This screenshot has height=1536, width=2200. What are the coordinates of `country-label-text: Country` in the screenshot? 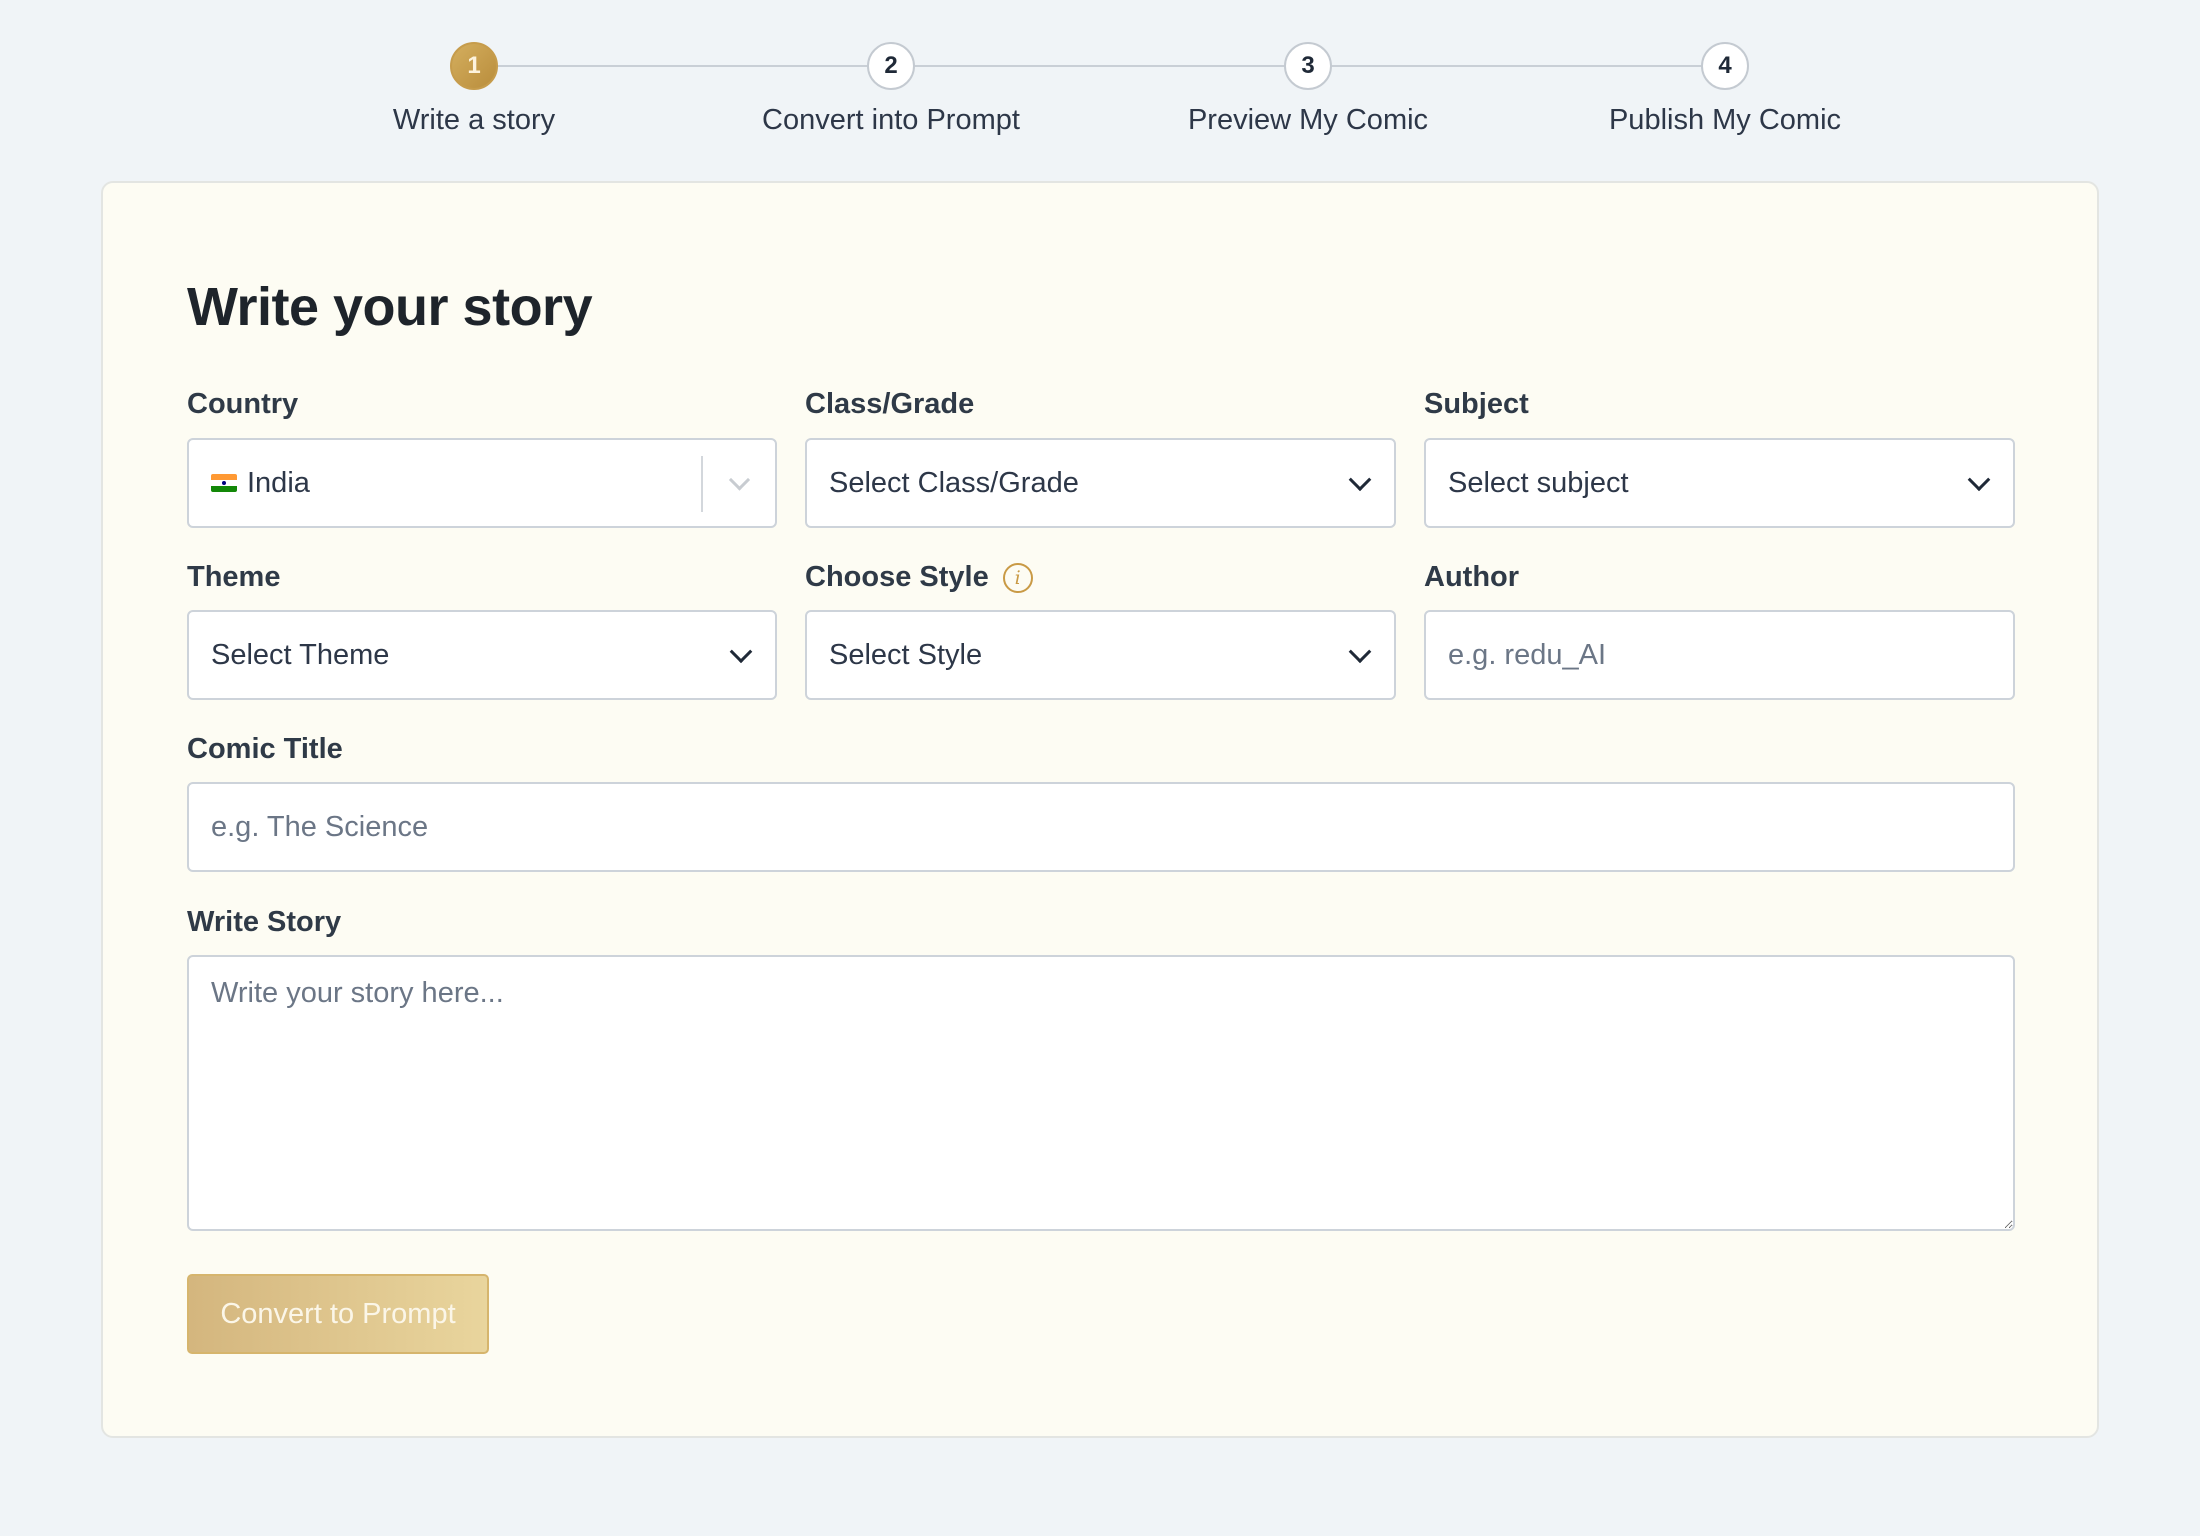 It's located at (243, 404).